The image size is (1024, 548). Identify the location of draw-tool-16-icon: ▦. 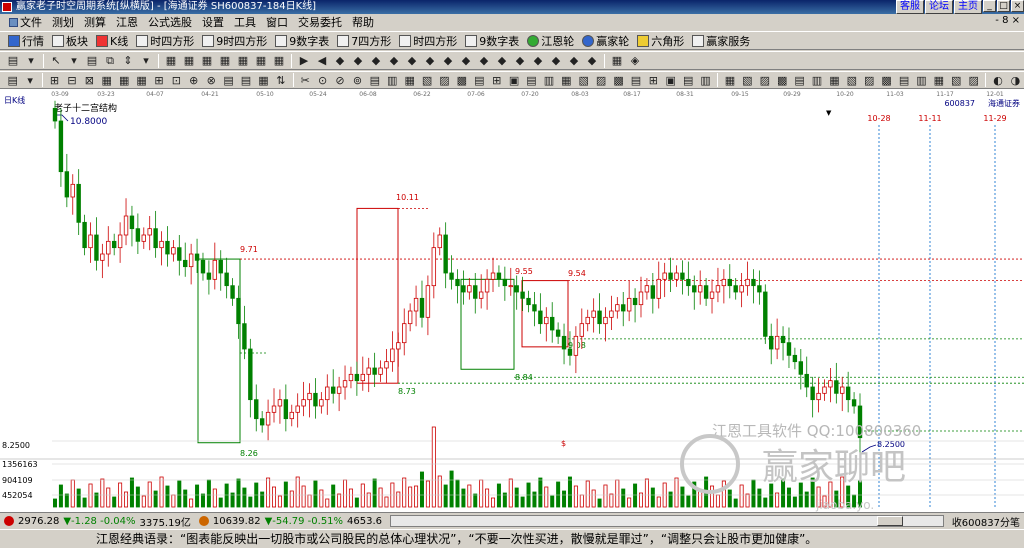
(279, 61).